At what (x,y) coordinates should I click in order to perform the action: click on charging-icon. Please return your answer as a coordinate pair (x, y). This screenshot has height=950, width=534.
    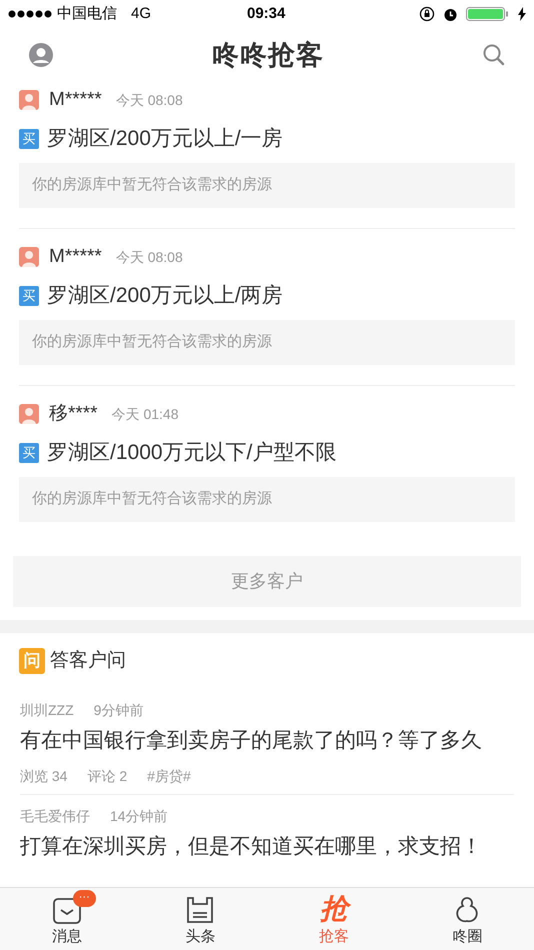
    Looking at the image, I should click on (522, 14).